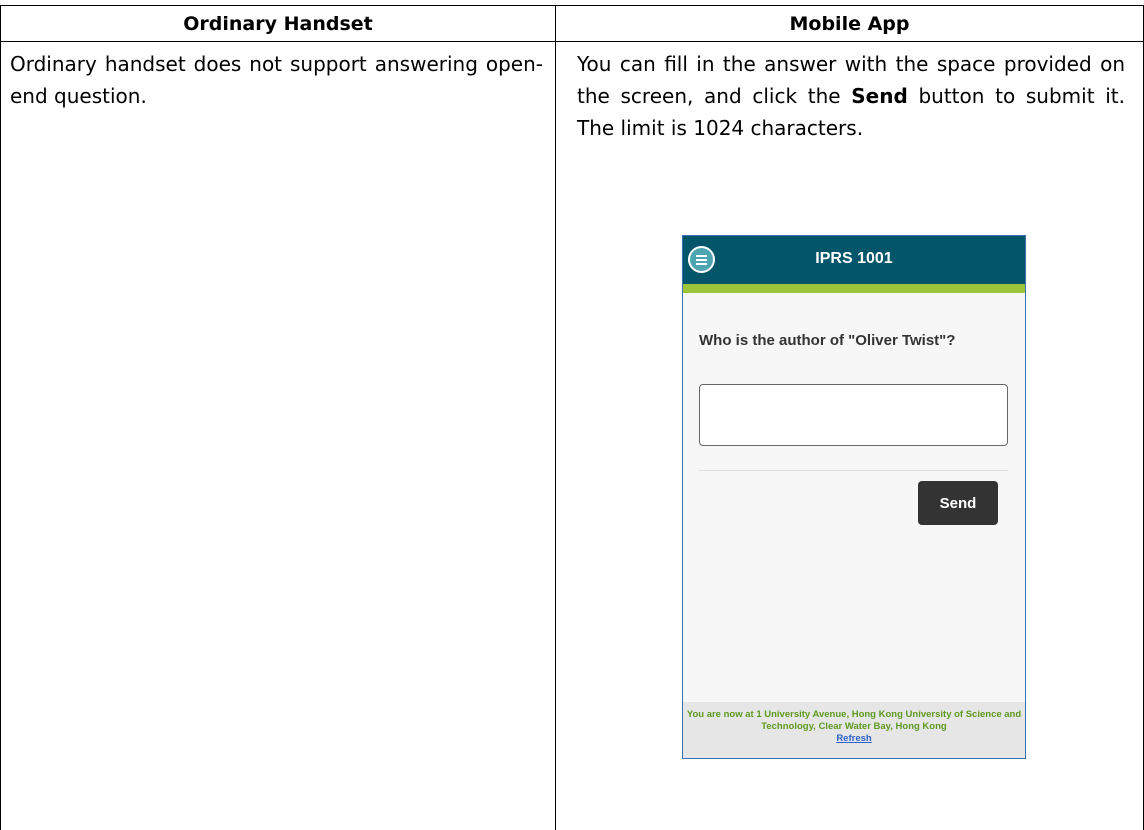  Describe the element at coordinates (827, 340) in the screenshot. I see `question-text: Who is the author of "Oliver Twist"?` at that location.